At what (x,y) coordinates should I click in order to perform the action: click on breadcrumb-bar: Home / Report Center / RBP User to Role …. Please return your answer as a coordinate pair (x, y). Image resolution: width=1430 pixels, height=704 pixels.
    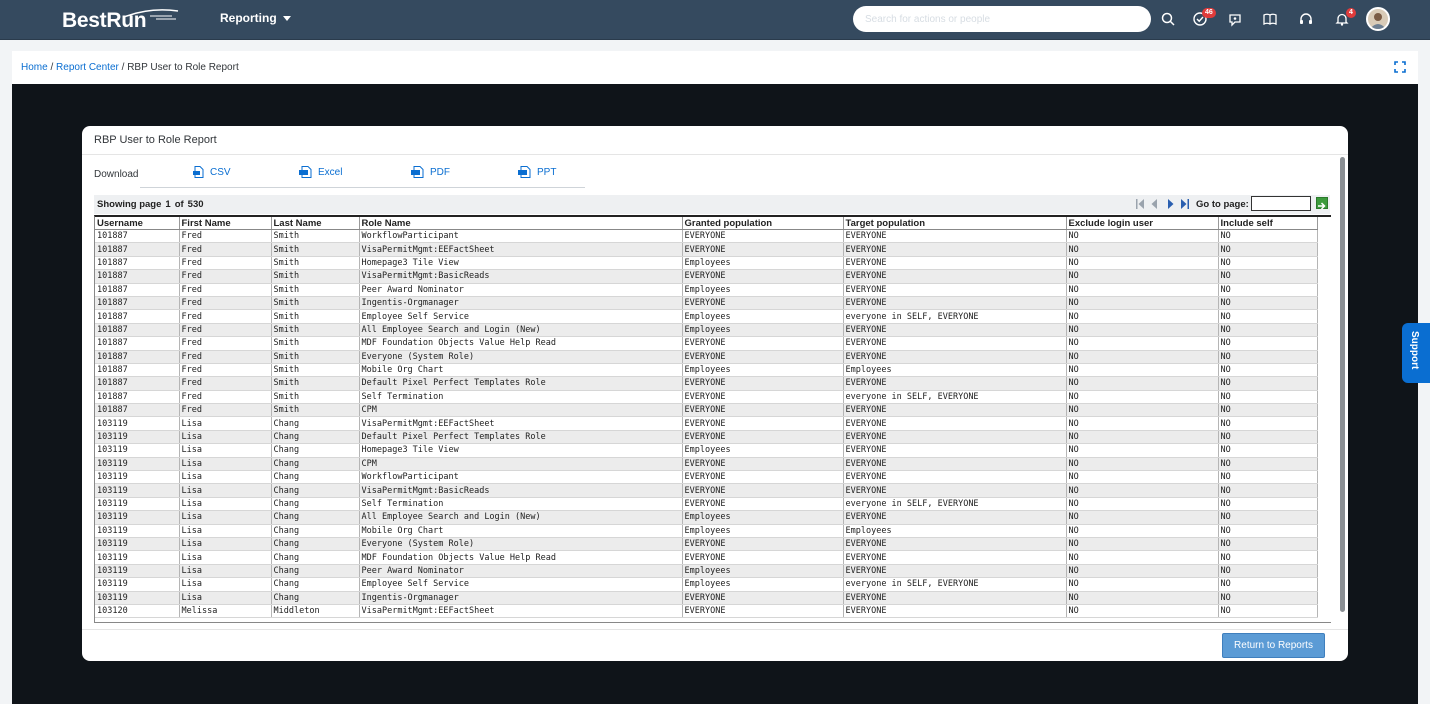
    Looking at the image, I should click on (715, 67).